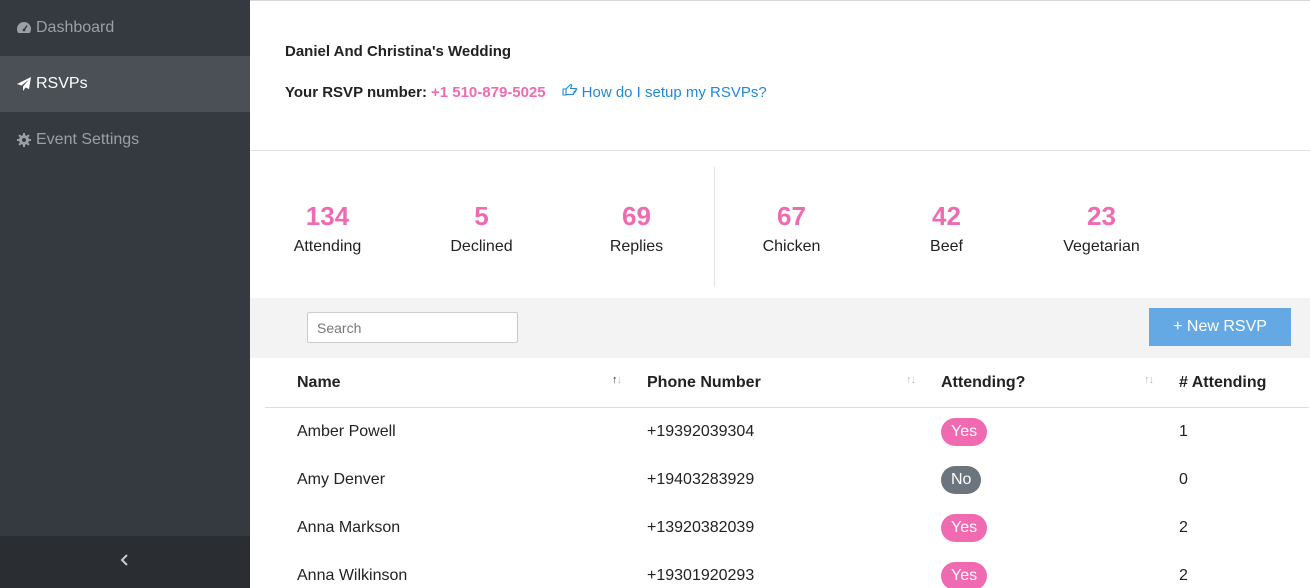 The image size is (1310, 588). I want to click on hand-pointer-icon, so click(572, 92).